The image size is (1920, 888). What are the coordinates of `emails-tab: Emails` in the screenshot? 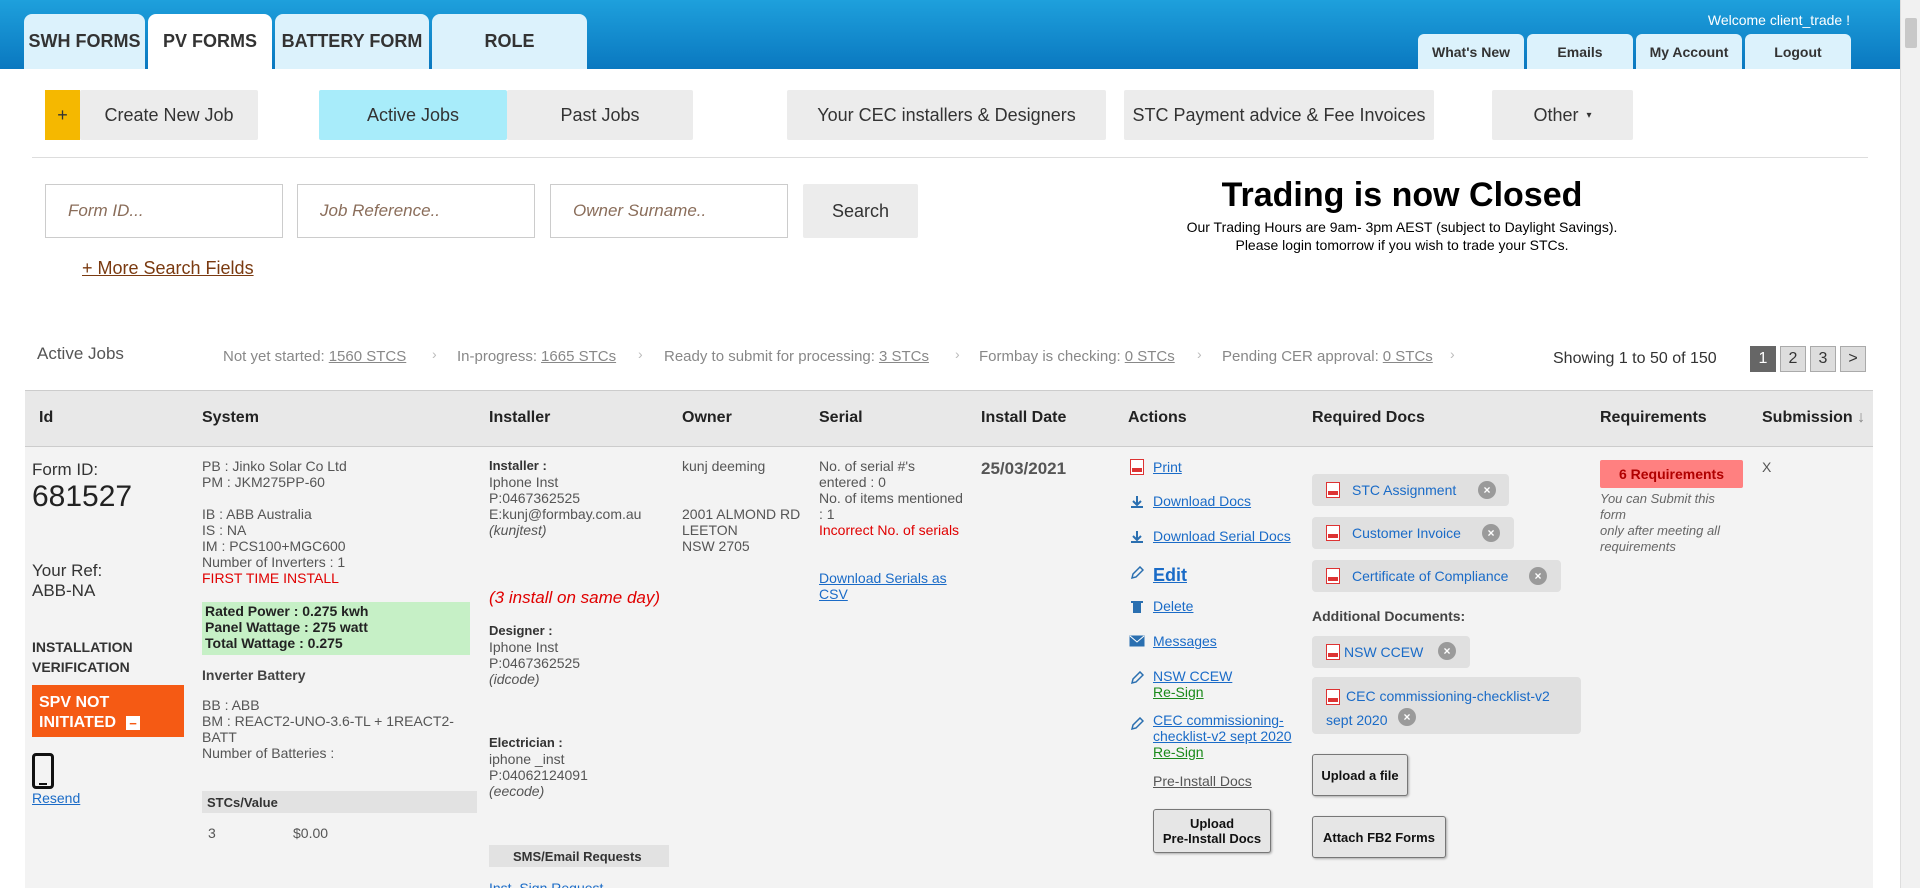 It's located at (1580, 51).